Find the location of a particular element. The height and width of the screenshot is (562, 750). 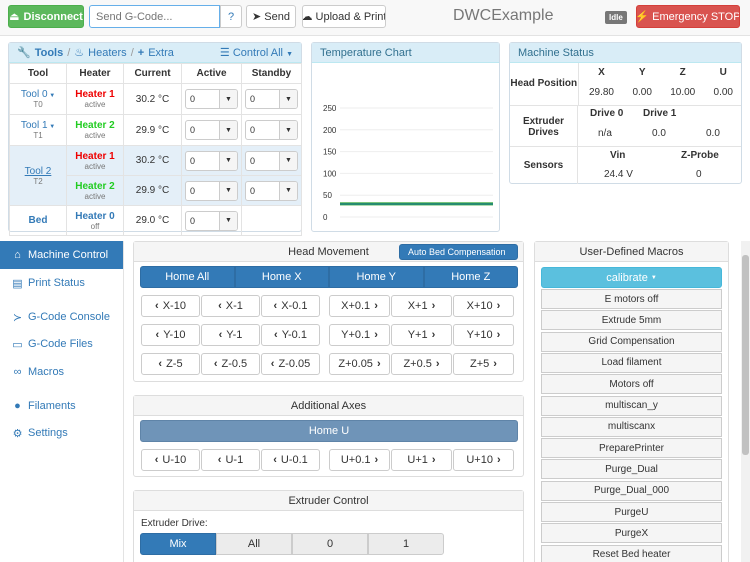

macro-item: E motors off is located at coordinates (631, 299).